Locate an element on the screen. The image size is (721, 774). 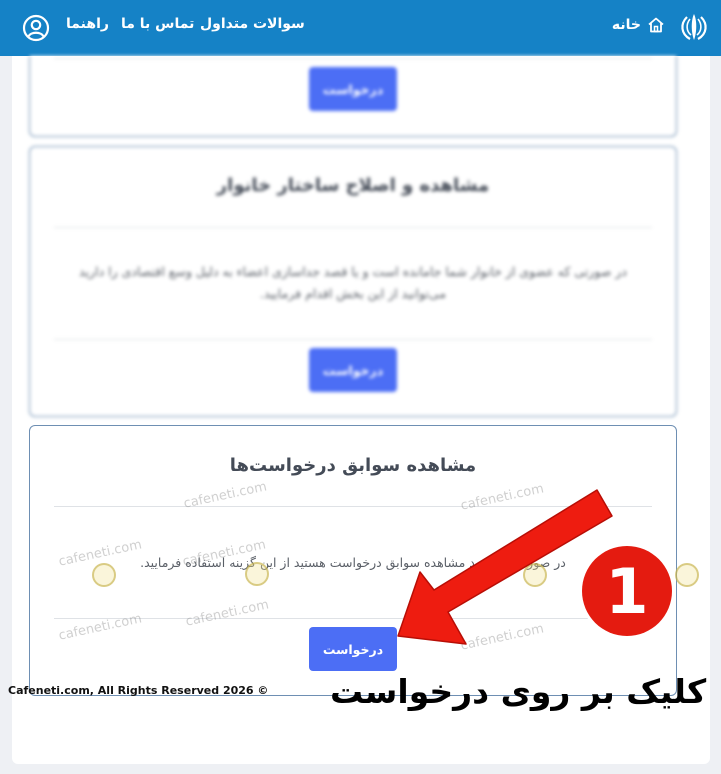
user-account-icon is located at coordinates (36, 28).